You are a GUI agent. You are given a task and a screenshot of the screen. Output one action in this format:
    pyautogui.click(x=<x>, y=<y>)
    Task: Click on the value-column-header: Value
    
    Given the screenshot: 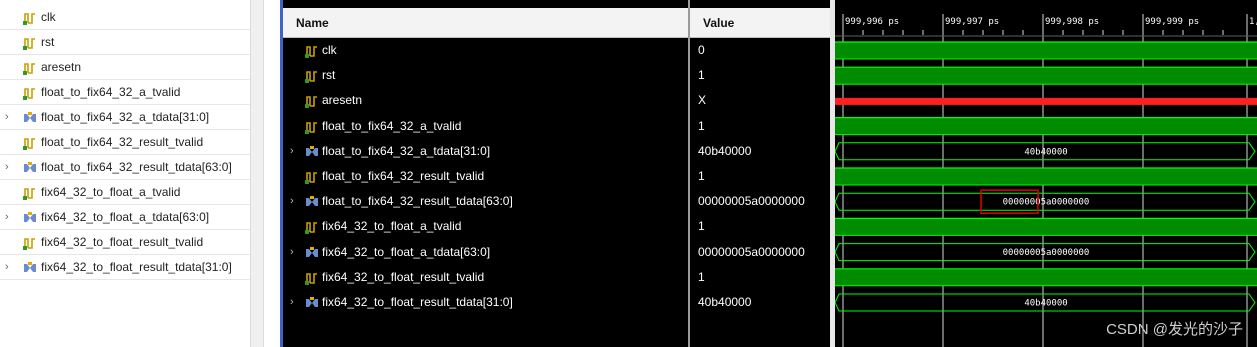 What is the action you would take?
    pyautogui.click(x=760, y=23)
    